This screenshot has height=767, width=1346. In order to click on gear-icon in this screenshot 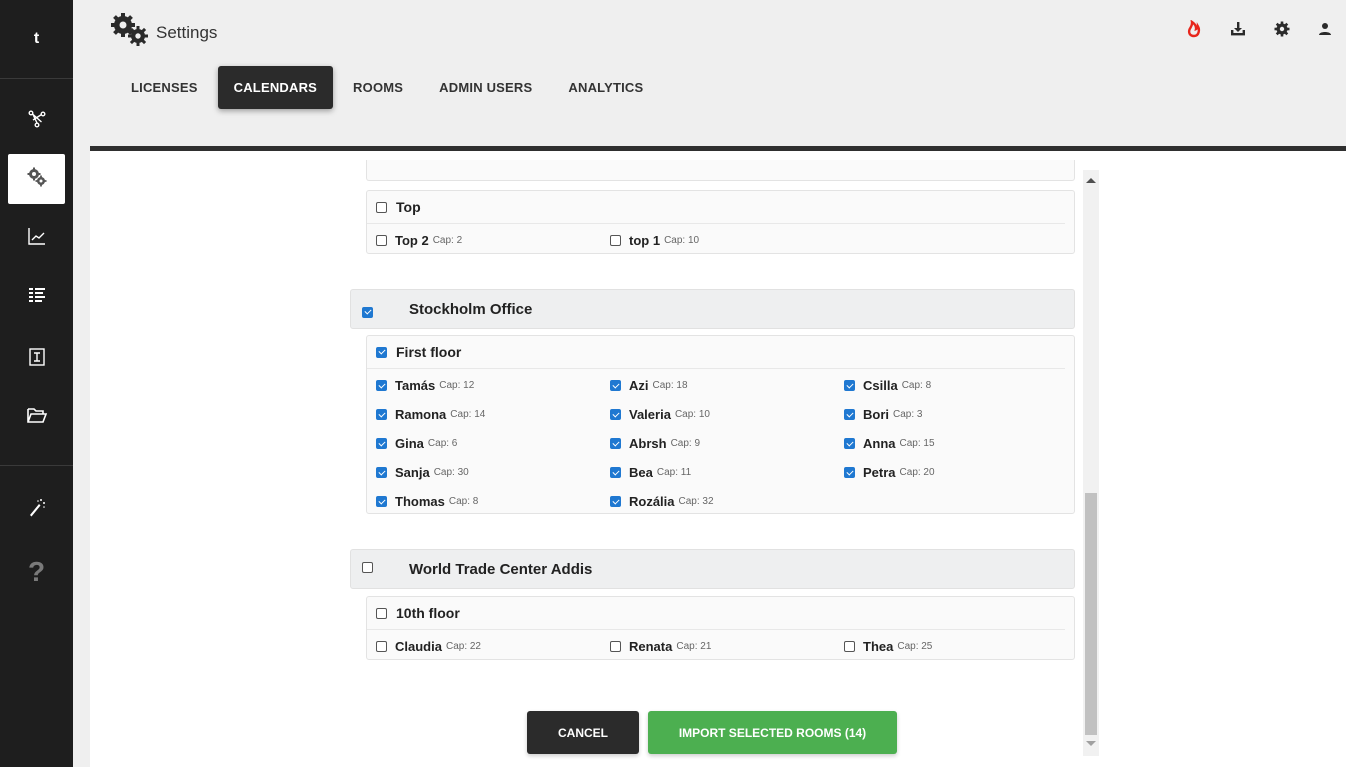, I will do `click(1282, 29)`.